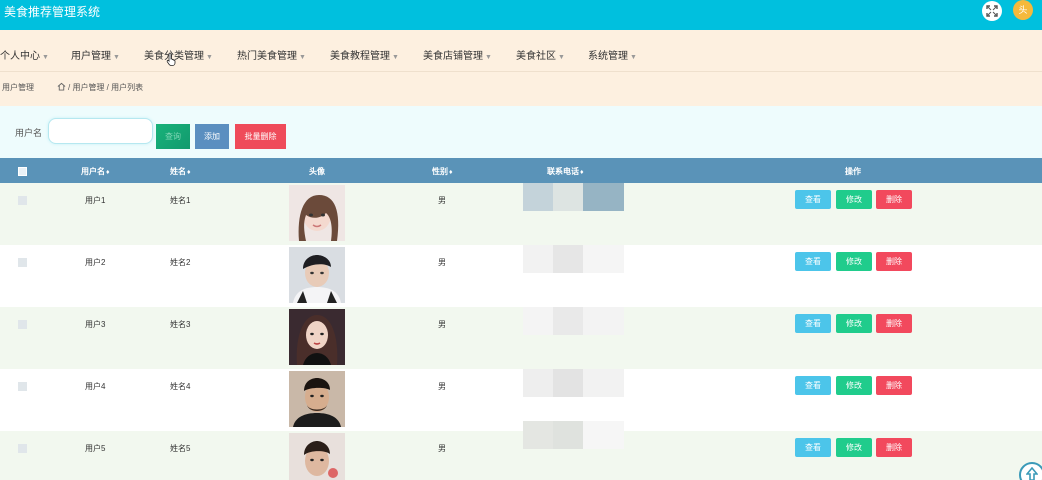  Describe the element at coordinates (61, 86) in the screenshot. I see `home-icon` at that location.